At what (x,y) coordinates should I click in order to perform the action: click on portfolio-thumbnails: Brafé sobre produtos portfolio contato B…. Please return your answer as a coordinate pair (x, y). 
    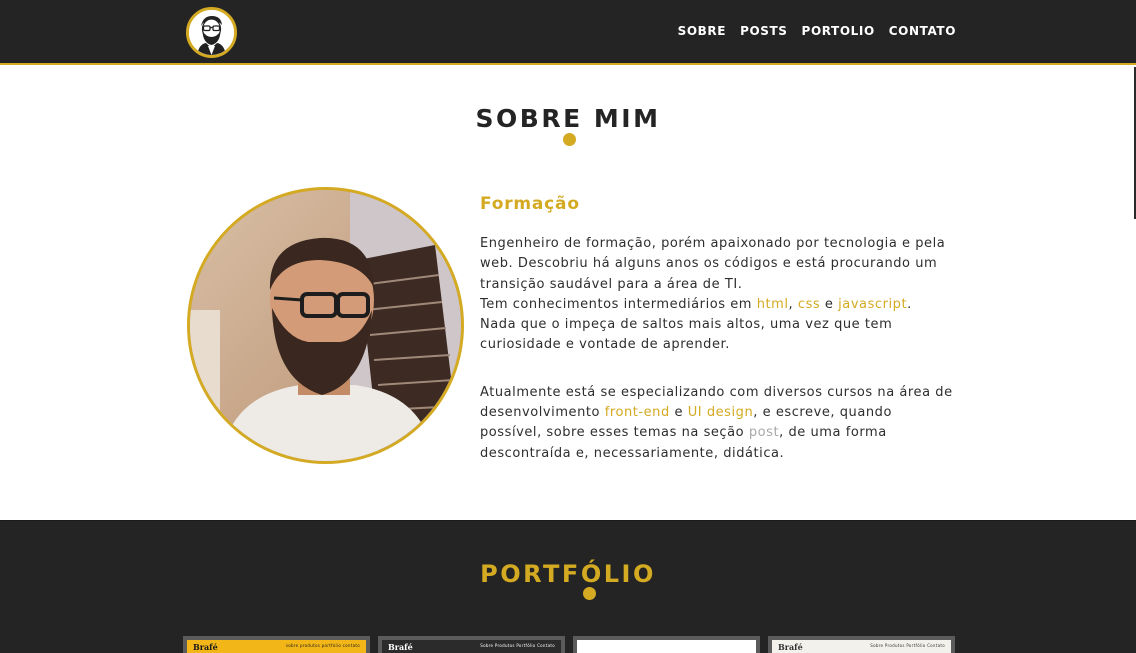
    Looking at the image, I should click on (569, 644).